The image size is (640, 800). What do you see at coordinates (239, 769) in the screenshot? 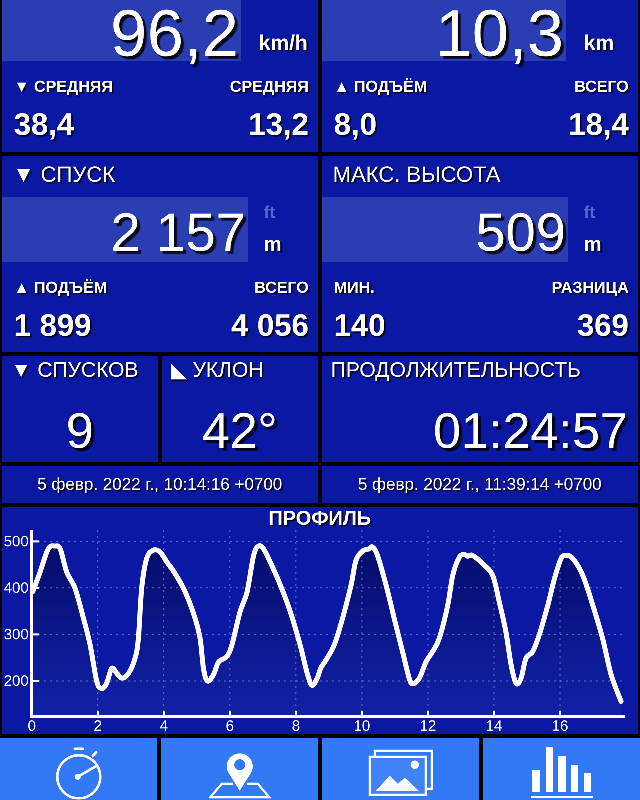
I see `map-tab` at bounding box center [239, 769].